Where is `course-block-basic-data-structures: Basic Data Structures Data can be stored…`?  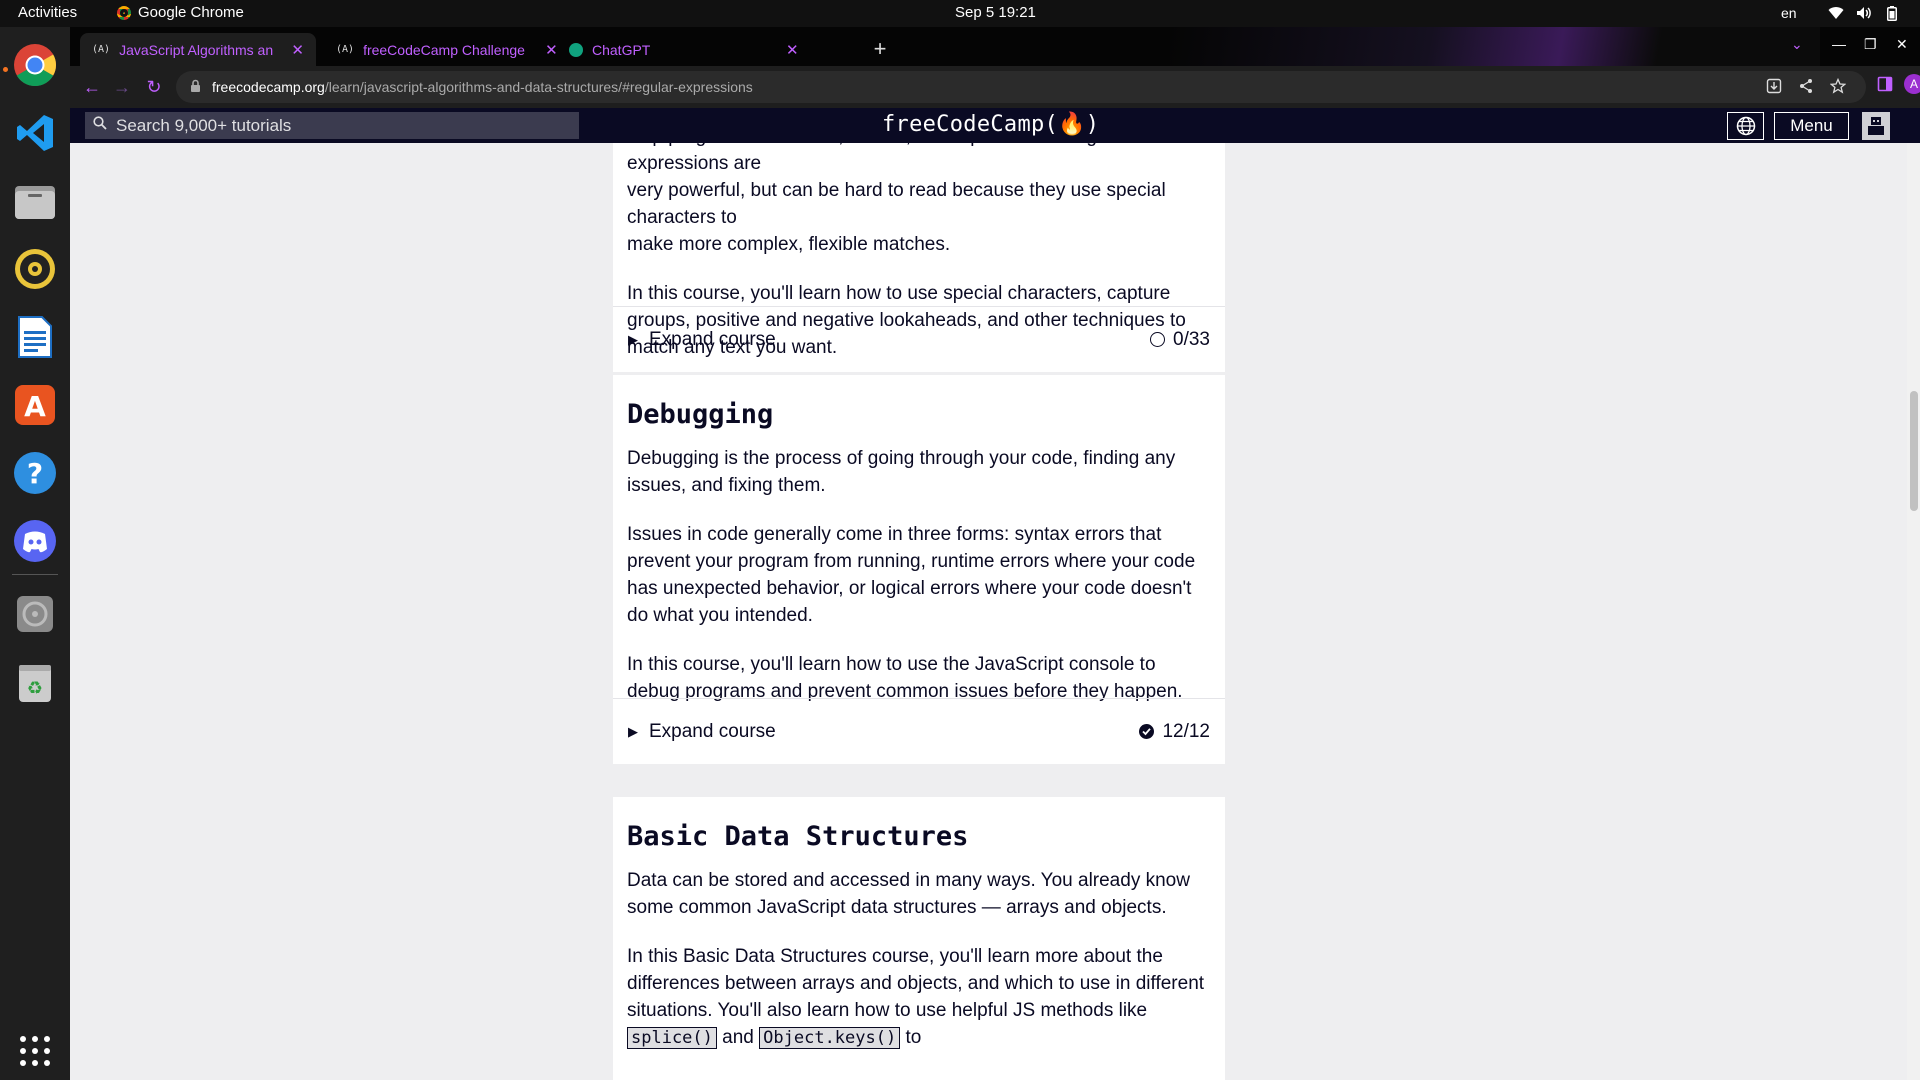
course-block-basic-data-structures: Basic Data Structures Data can be stored… is located at coordinates (919, 938).